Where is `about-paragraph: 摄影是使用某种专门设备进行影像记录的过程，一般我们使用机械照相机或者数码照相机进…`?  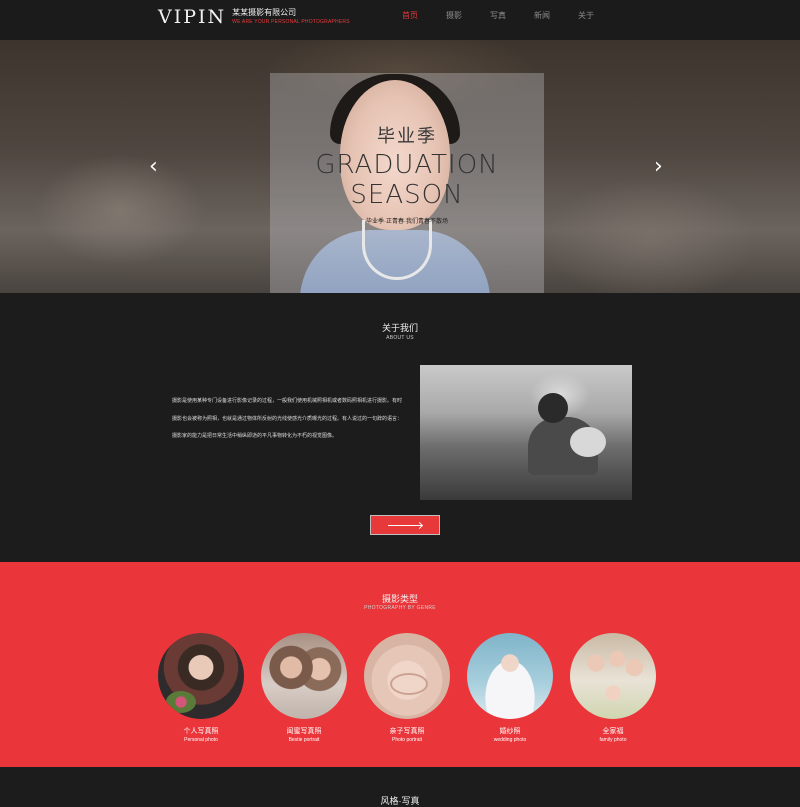 about-paragraph: 摄影是使用某种专门设备进行影像记录的过程，一般我们使用机械照相机或者数码照相机进… is located at coordinates (287, 418).